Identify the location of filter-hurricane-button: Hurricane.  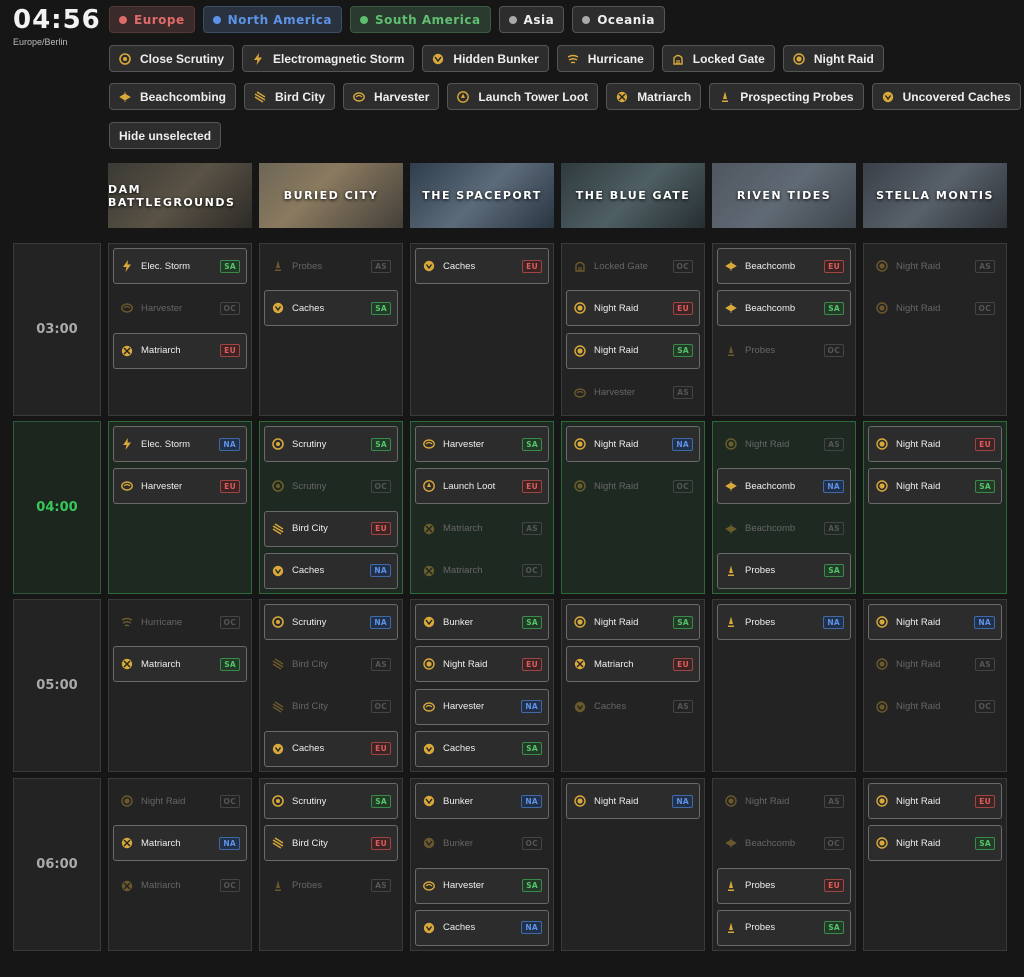
(605, 58).